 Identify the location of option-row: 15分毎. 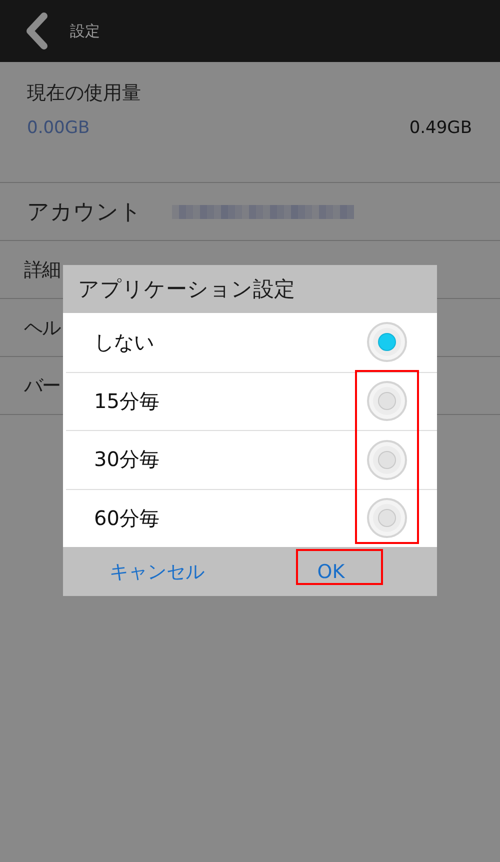
(251, 401).